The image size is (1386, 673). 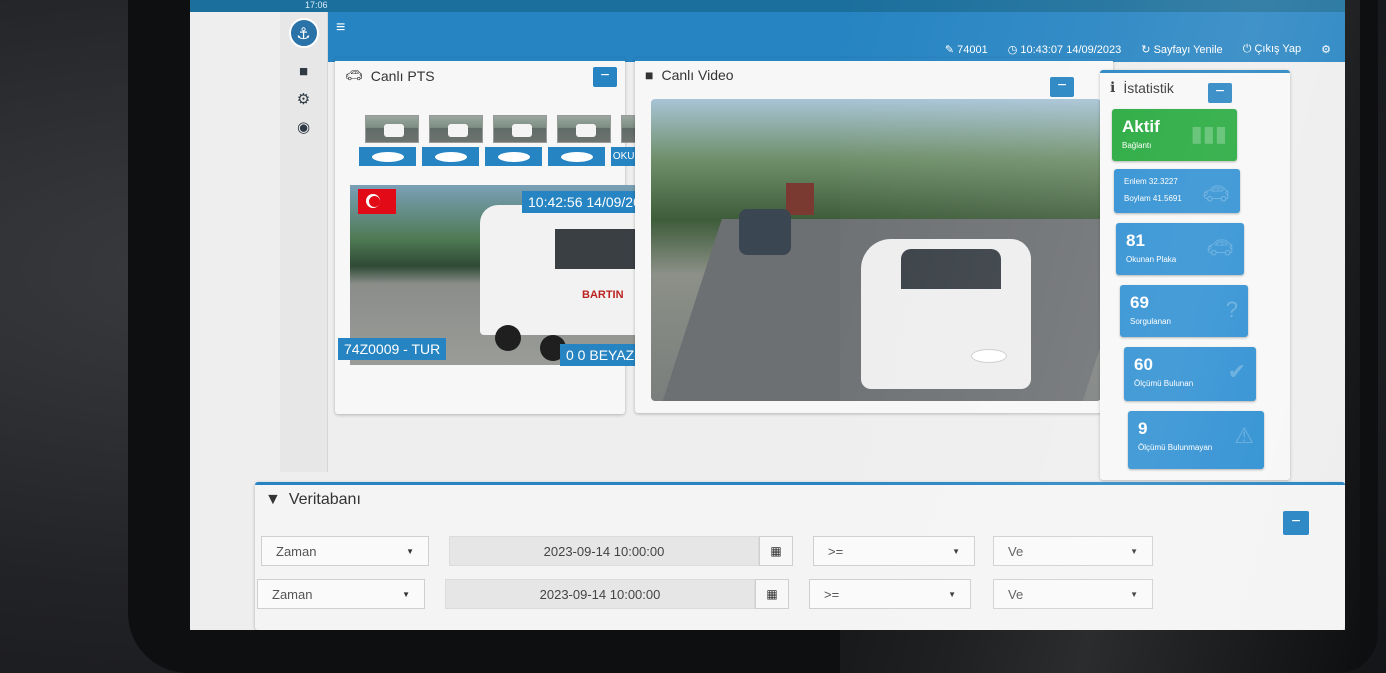 I want to click on queried-label: Sorgulanan, so click(x=1150, y=321).